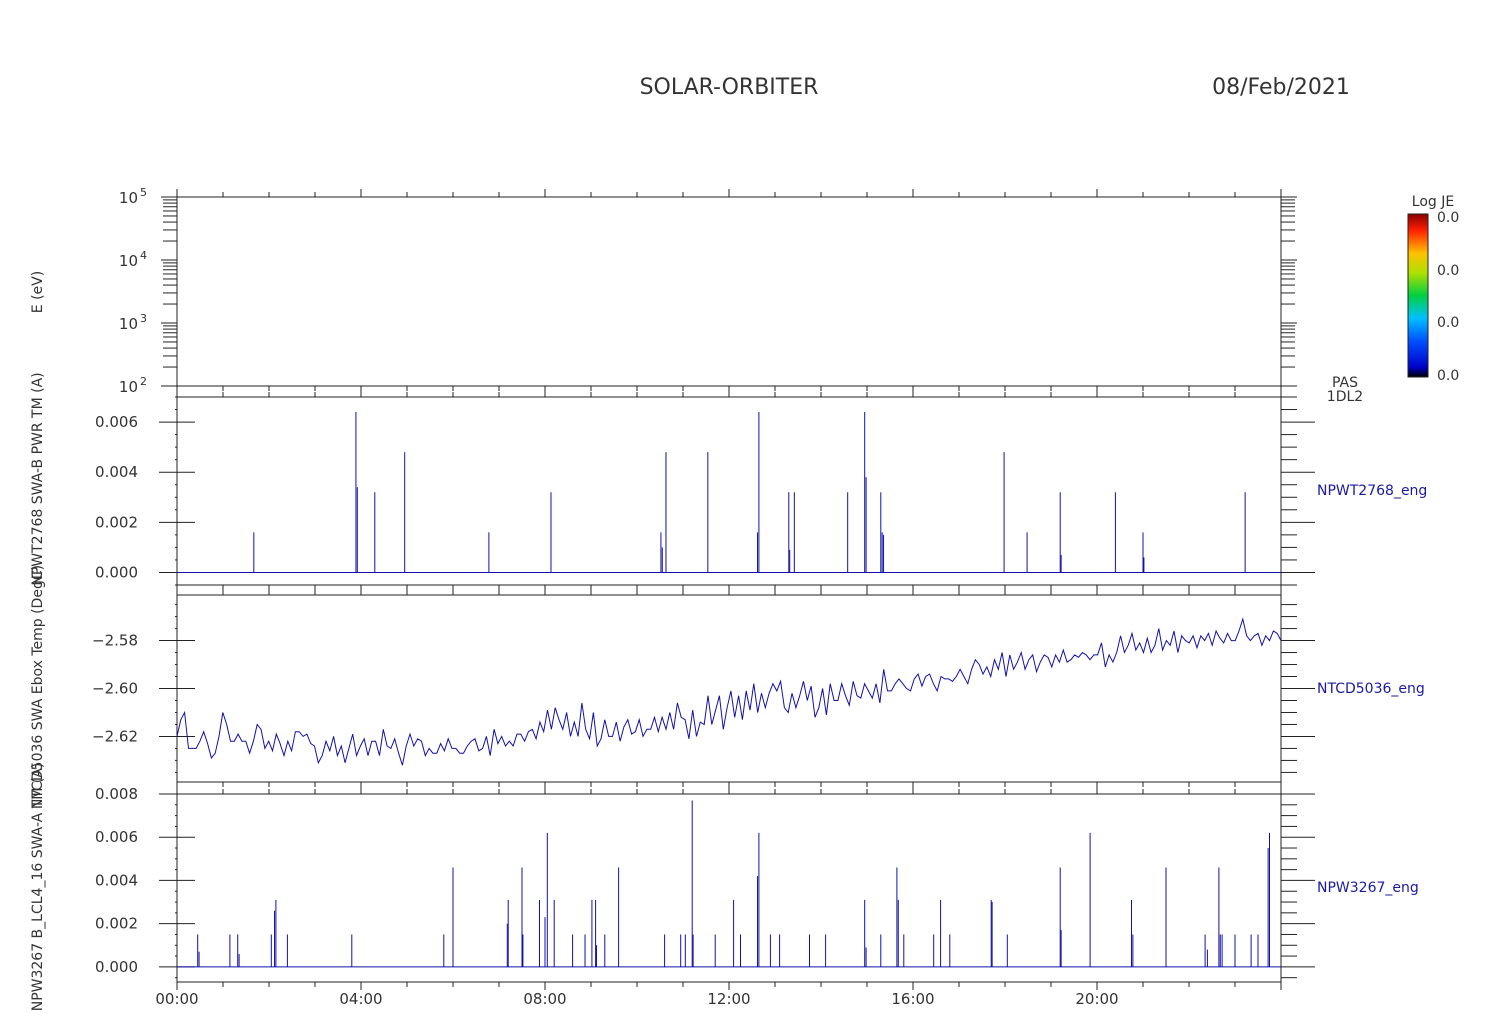  What do you see at coordinates (115, 641) in the screenshot?
I see `y-tick-label: −2.58` at bounding box center [115, 641].